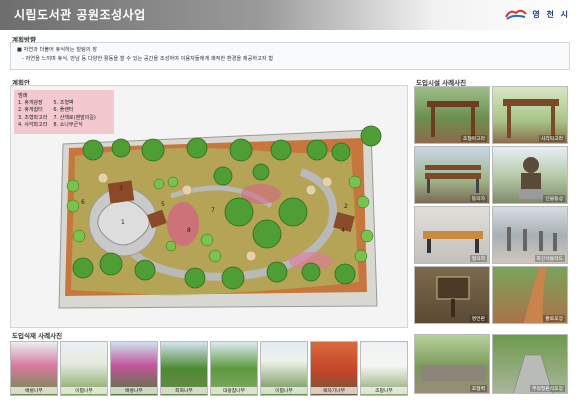 Image resolution: width=580 pixels, height=409 pixels. I want to click on facility-photo: 사각파고라, so click(530, 115).